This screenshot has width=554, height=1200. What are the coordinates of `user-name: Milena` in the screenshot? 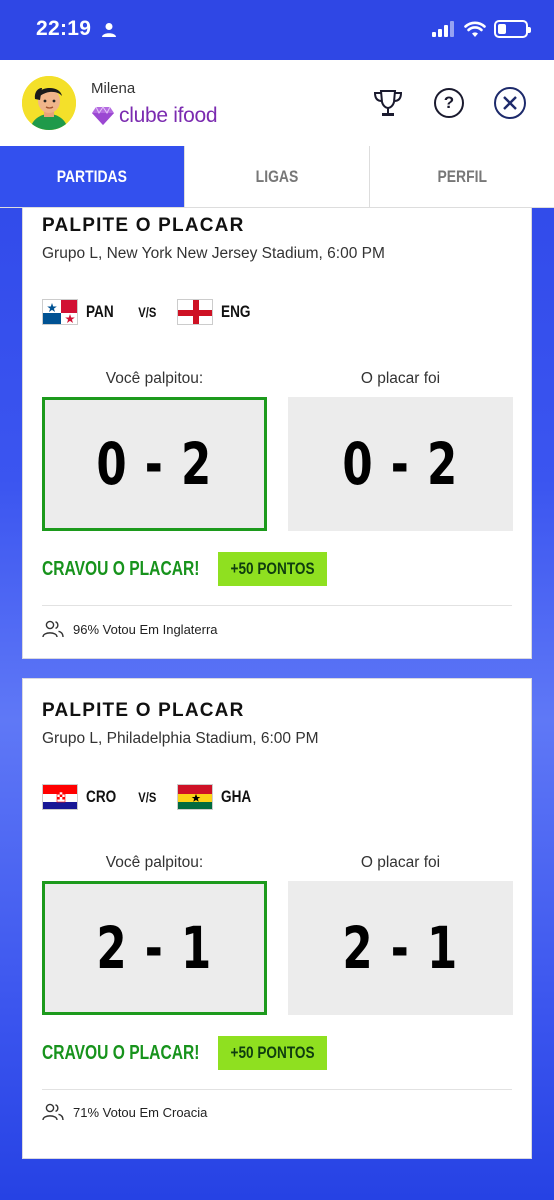 It's located at (113, 88).